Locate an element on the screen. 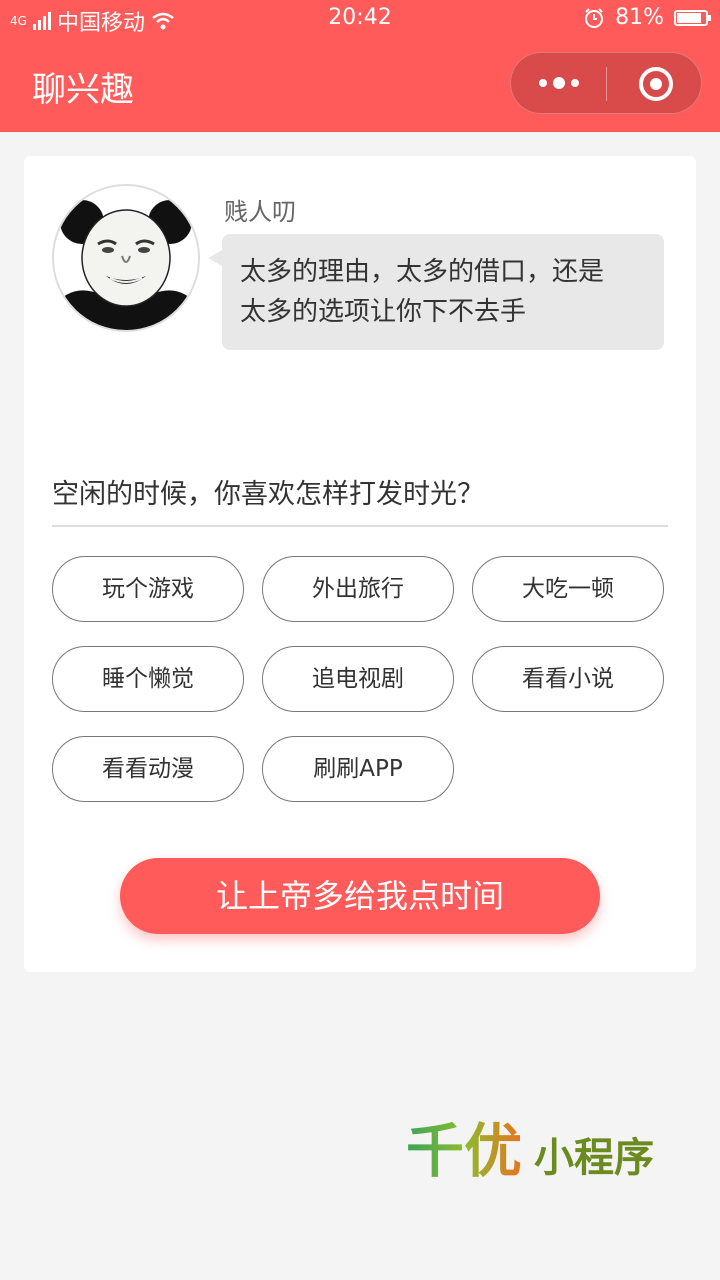 Image resolution: width=720 pixels, height=1280 pixels. battery-percent: 81% is located at coordinates (639, 17).